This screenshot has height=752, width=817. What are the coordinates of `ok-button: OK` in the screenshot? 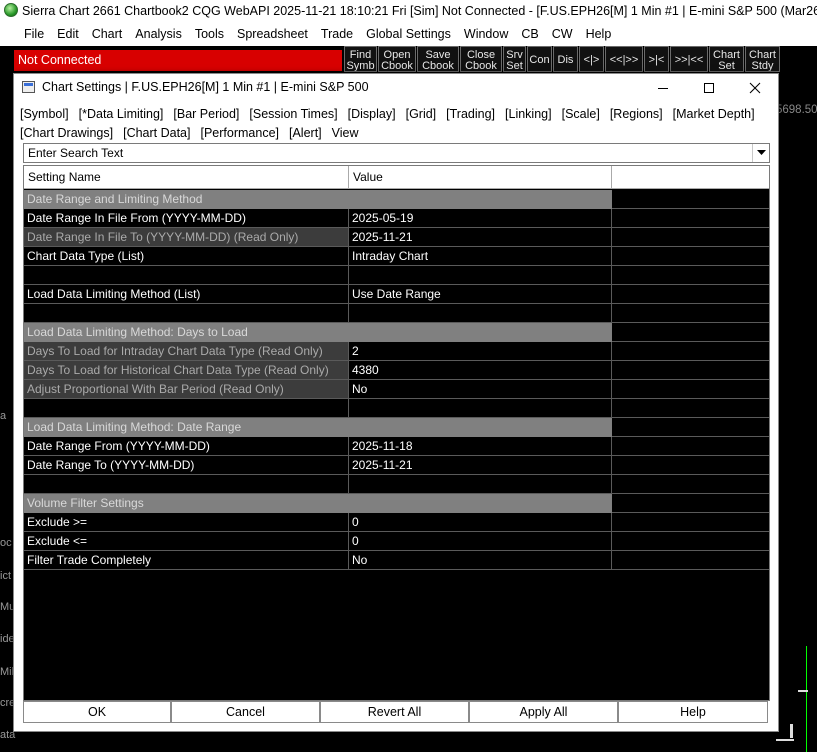 It's located at (97, 712).